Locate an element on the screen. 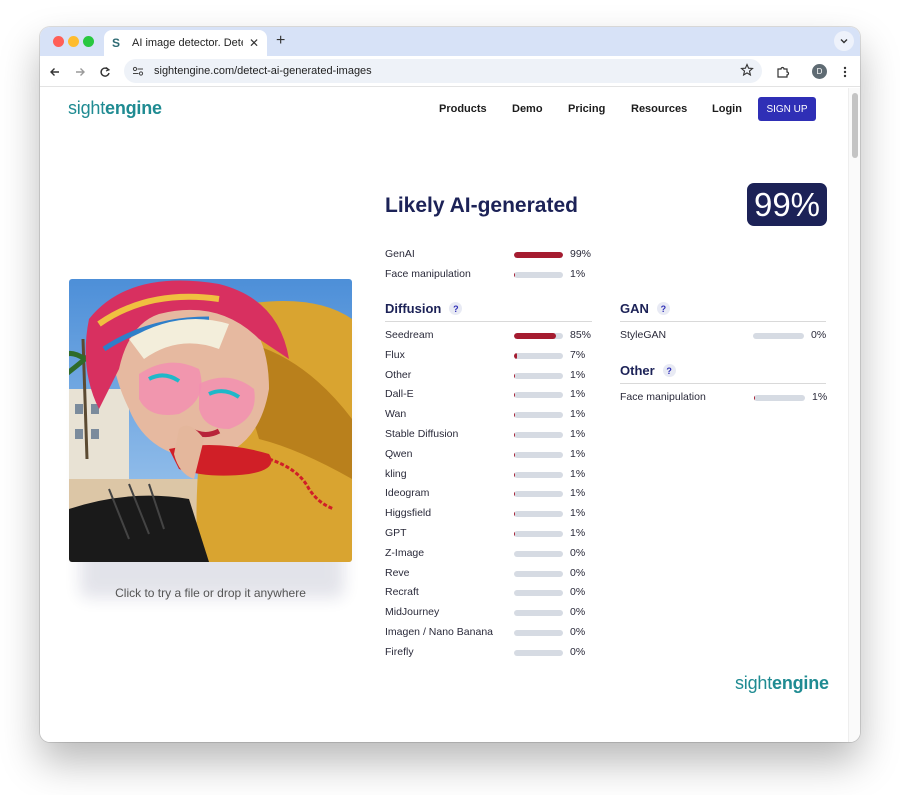  diffusion-title-text: Diffusion is located at coordinates (413, 308).